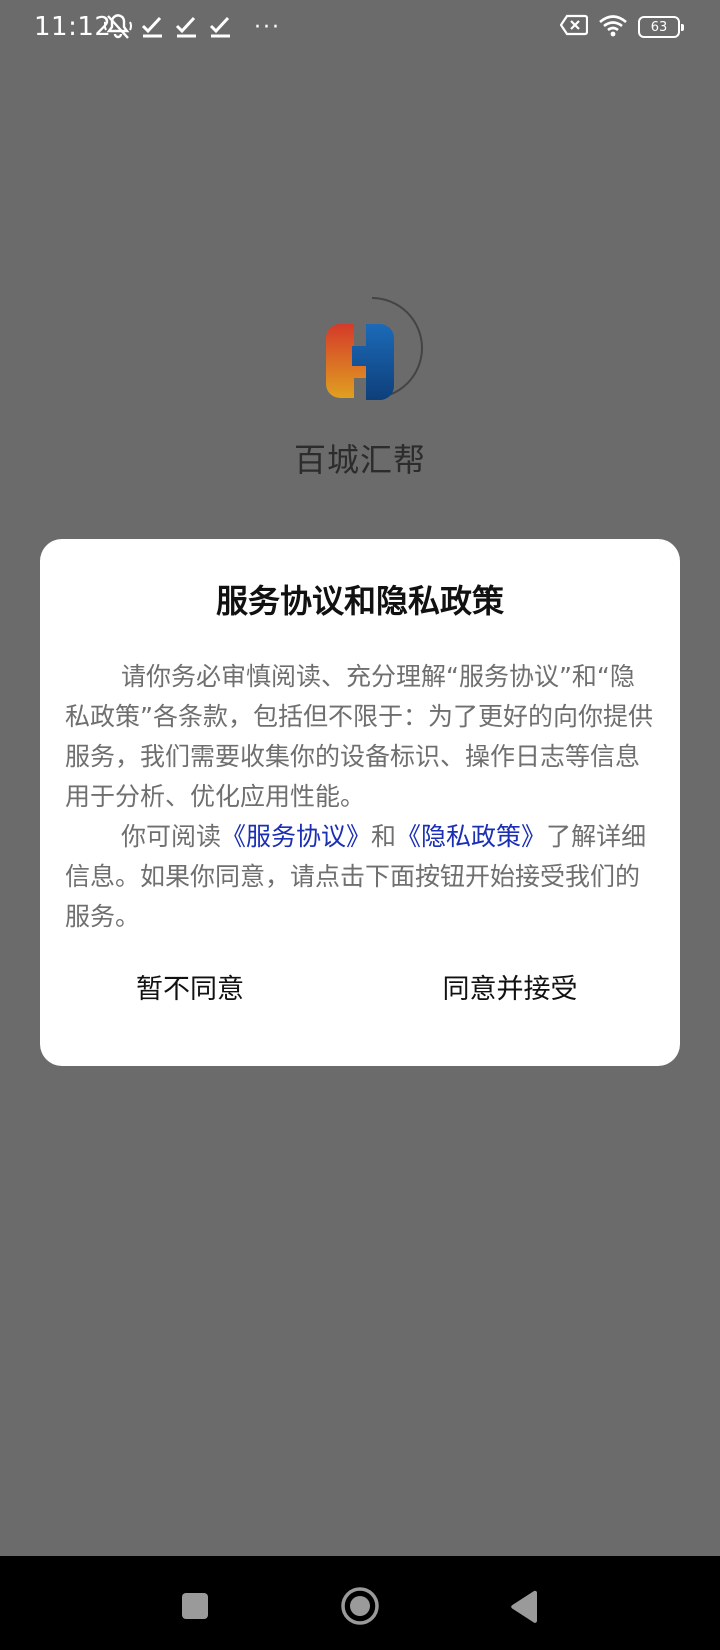  Describe the element at coordinates (471, 836) in the screenshot. I see `privacy-policy-link: 《隐私政策》` at that location.